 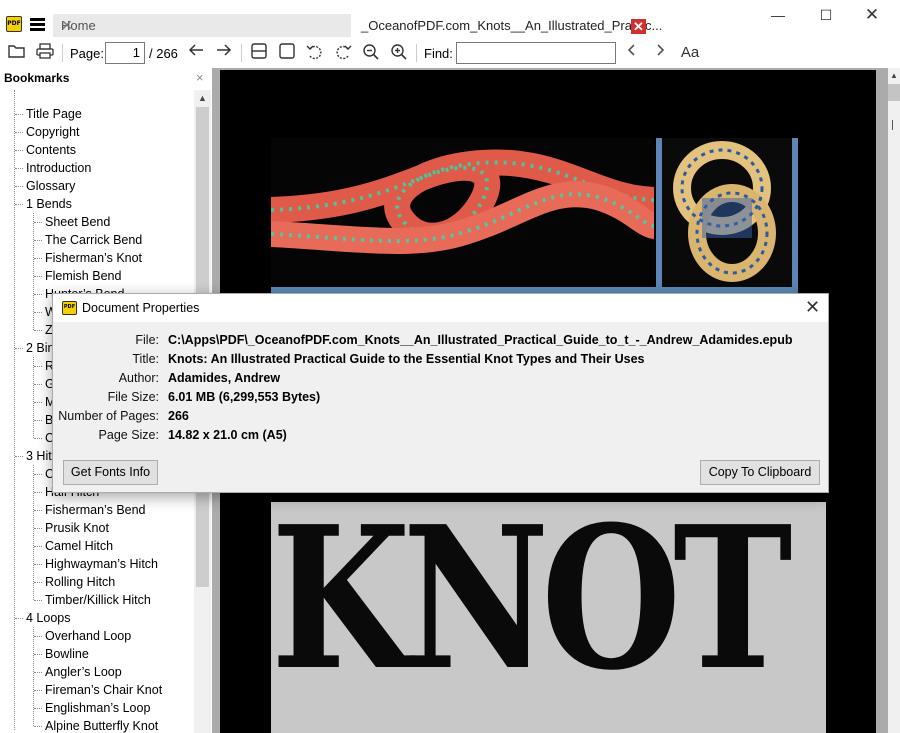 What do you see at coordinates (37, 78) in the screenshot?
I see `bookmarks-title: Bookmarks` at bounding box center [37, 78].